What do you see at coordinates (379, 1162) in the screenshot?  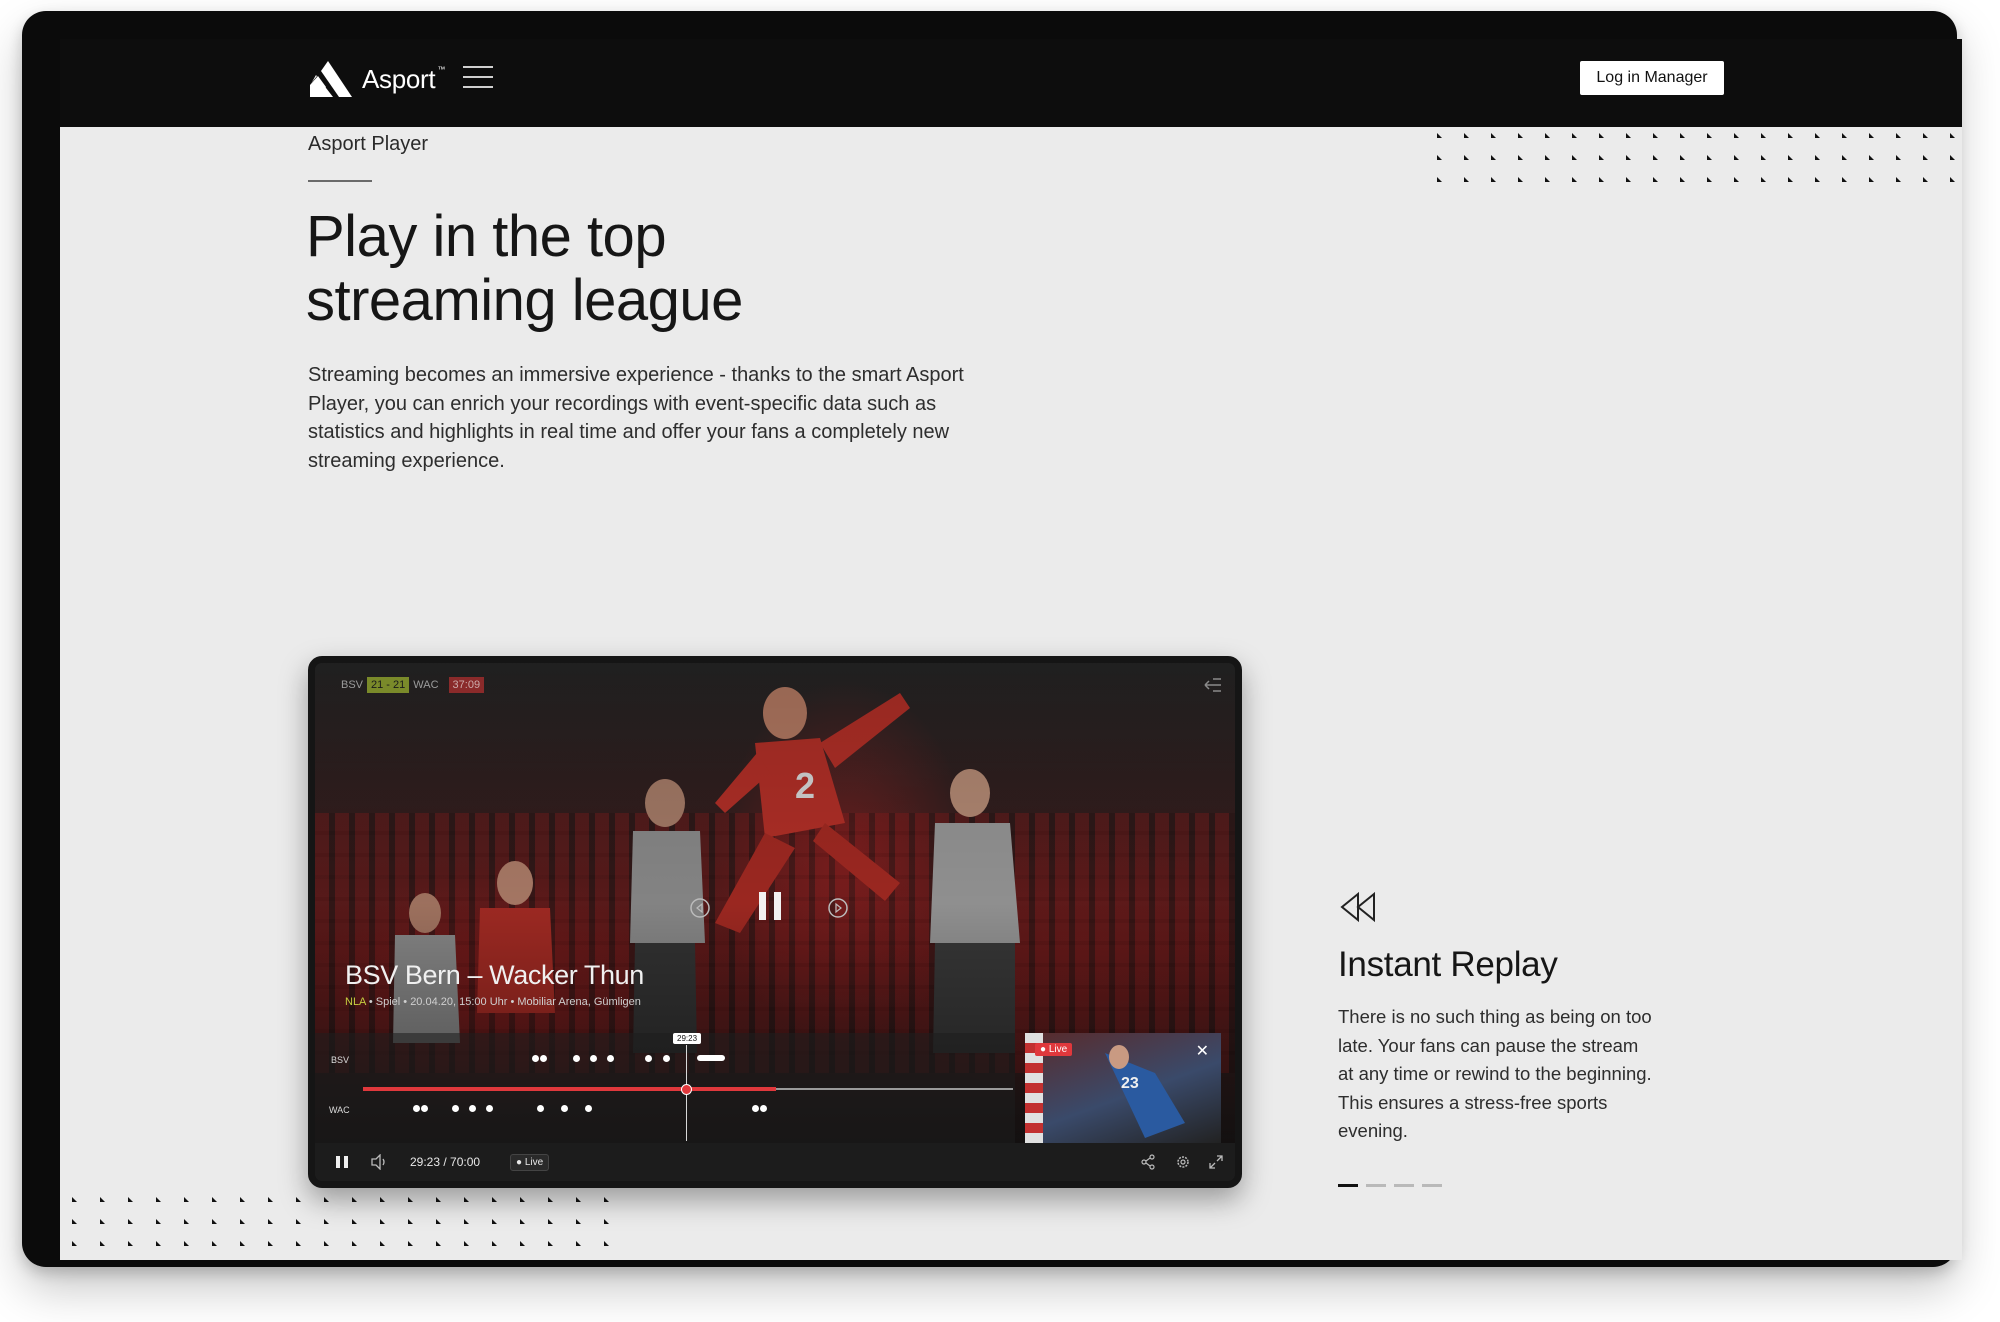 I see `volume-icon` at bounding box center [379, 1162].